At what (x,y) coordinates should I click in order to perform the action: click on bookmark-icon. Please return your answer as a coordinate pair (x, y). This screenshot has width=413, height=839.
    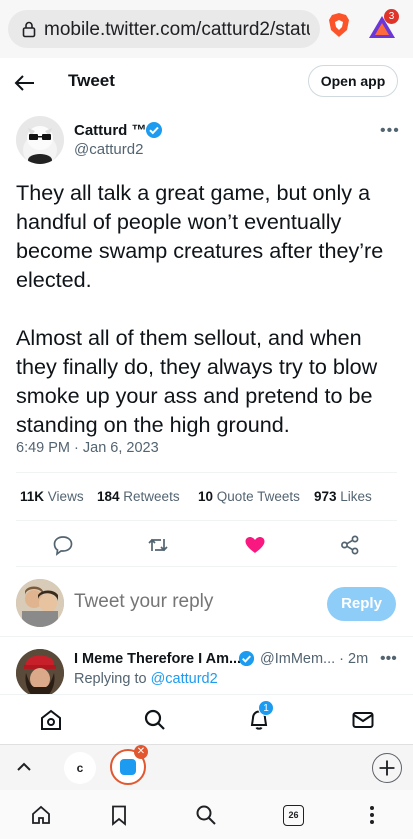
    Looking at the image, I should click on (119, 815).